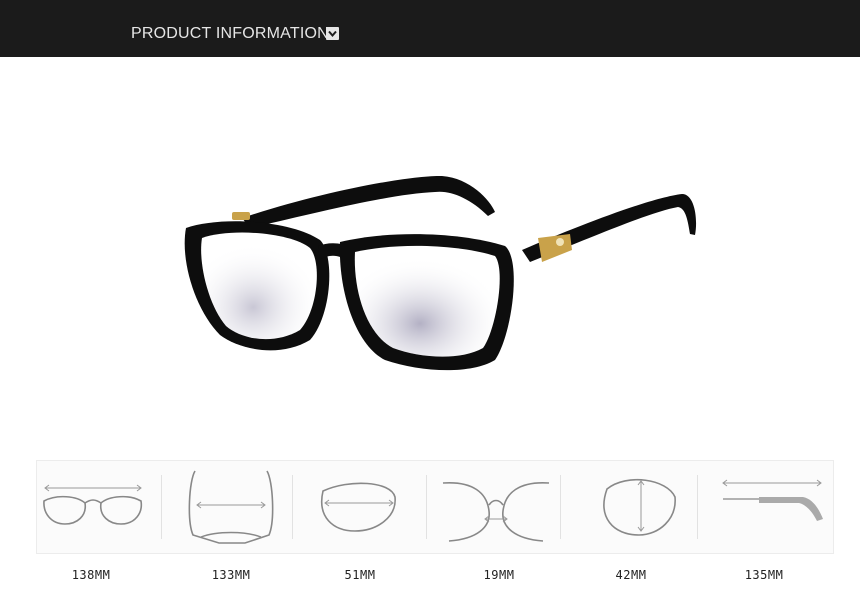  Describe the element at coordinates (631, 575) in the screenshot. I see `measurement-value: 42MM` at that location.